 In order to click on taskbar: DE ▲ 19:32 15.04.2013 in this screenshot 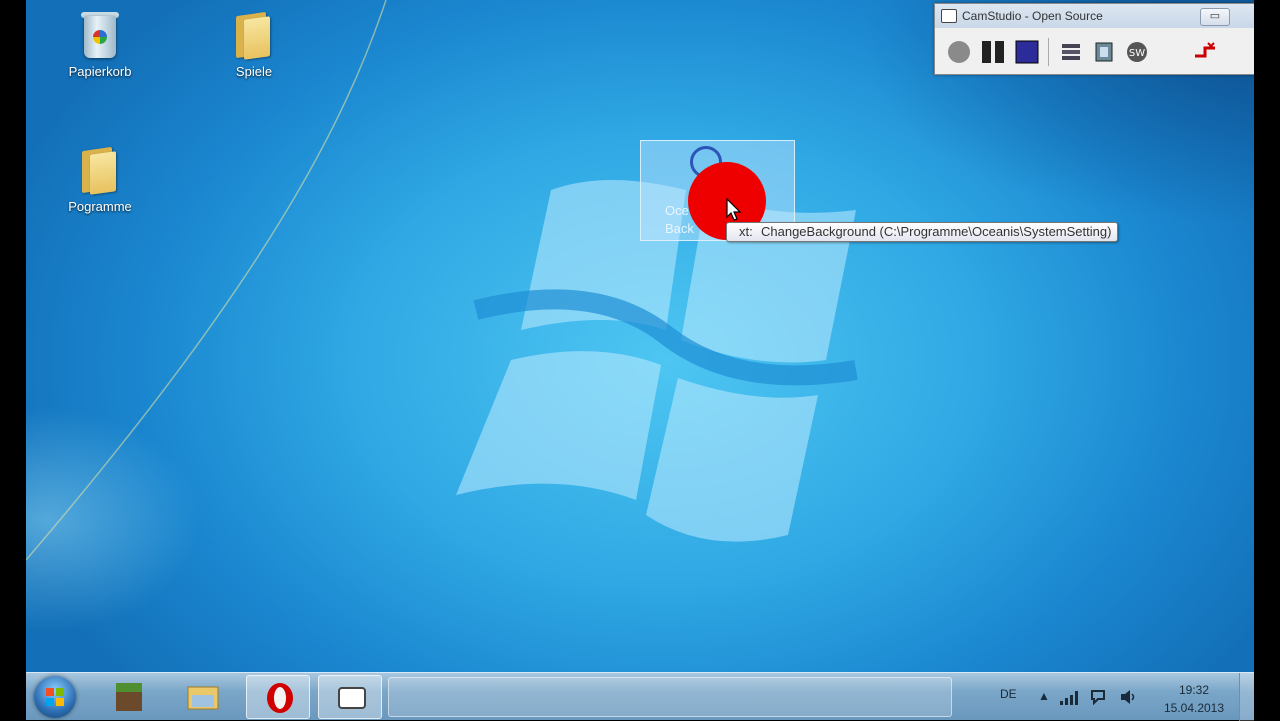, I will do `click(640, 696)`.